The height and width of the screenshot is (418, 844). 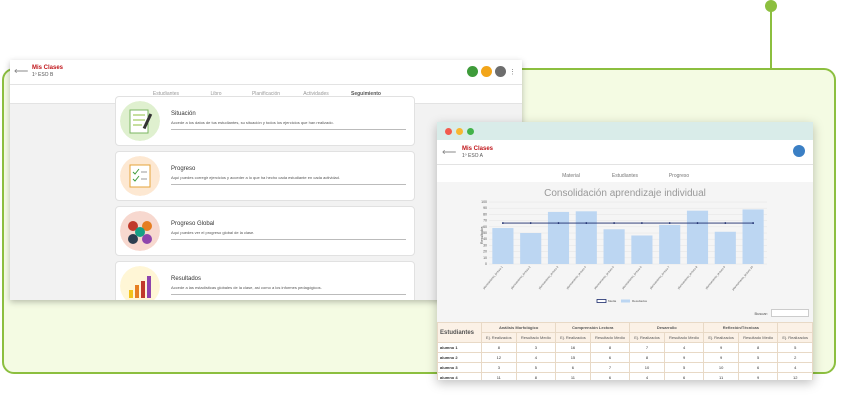 What do you see at coordinates (679, 174) in the screenshot?
I see `tab-progreso: Progreso` at bounding box center [679, 174].